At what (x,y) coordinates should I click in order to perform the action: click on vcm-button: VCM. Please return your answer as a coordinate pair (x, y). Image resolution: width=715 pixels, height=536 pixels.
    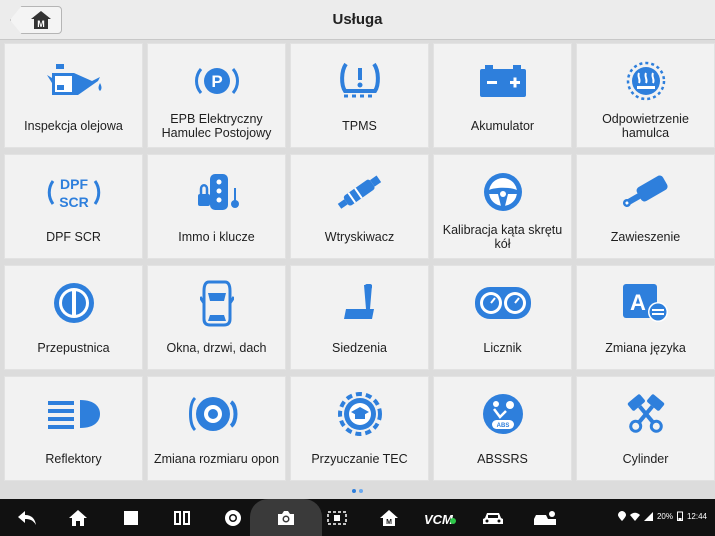
    Looking at the image, I should click on (440, 517).